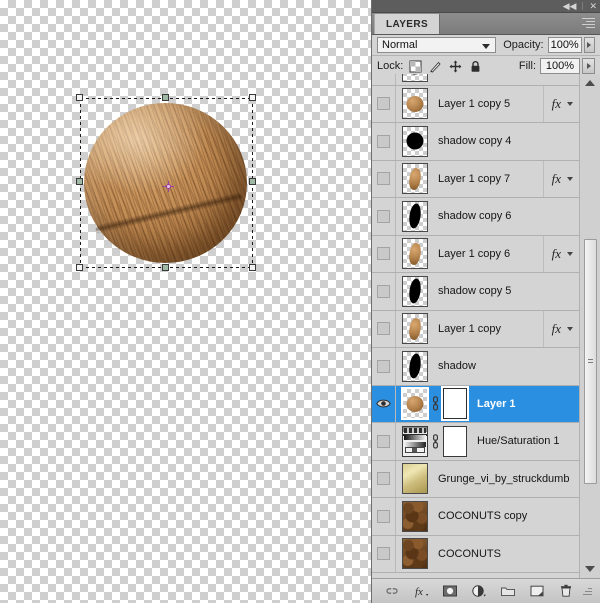 The width and height of the screenshot is (600, 603). What do you see at coordinates (475, 442) in the screenshot?
I see `layer-row: Hue/Saturation 1` at bounding box center [475, 442].